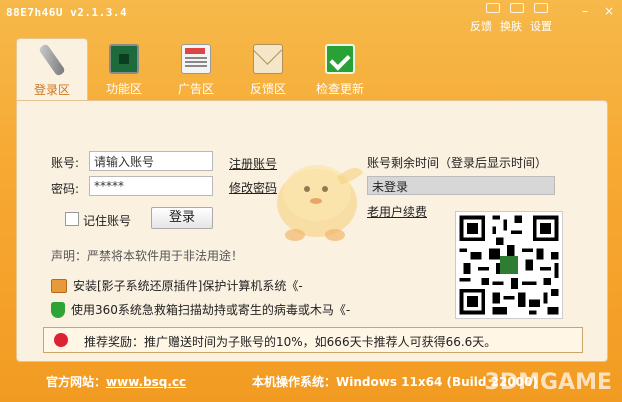  I want to click on close-button: ×, so click(609, 11).